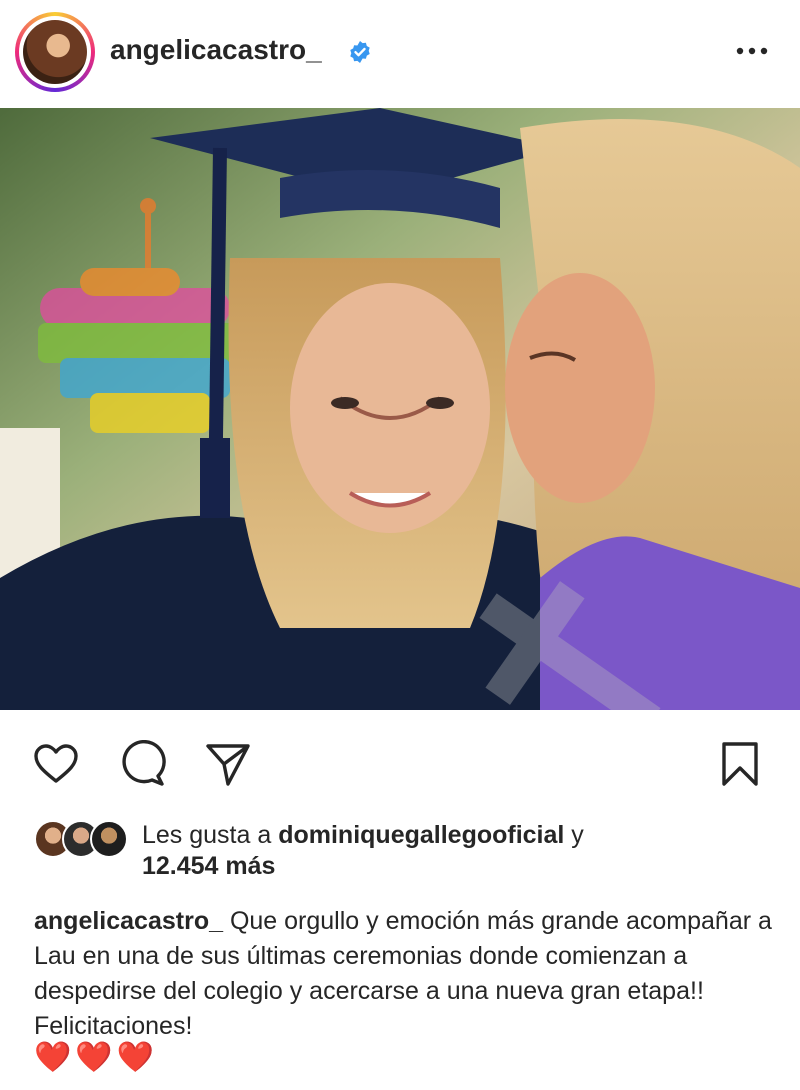 The height and width of the screenshot is (1090, 800). I want to click on post-username: angelicacastro_, so click(216, 50).